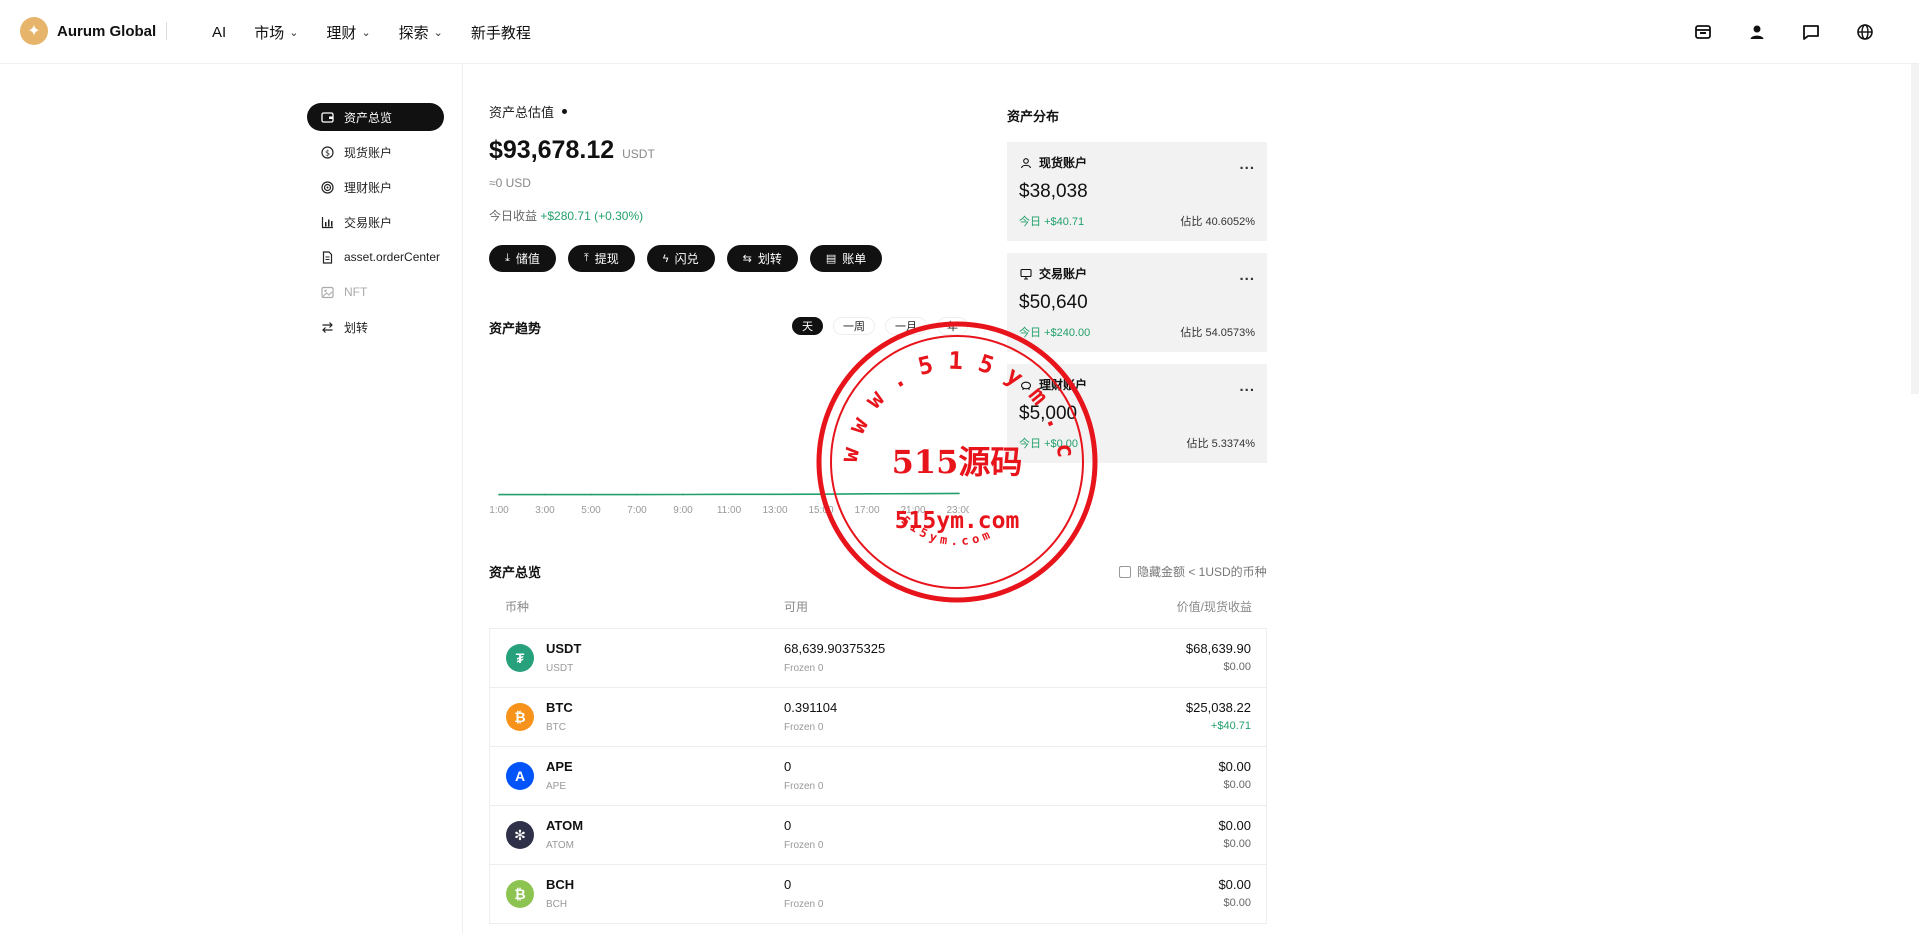 The height and width of the screenshot is (933, 1919). I want to click on asset-value: $0.00, so click(1234, 766).